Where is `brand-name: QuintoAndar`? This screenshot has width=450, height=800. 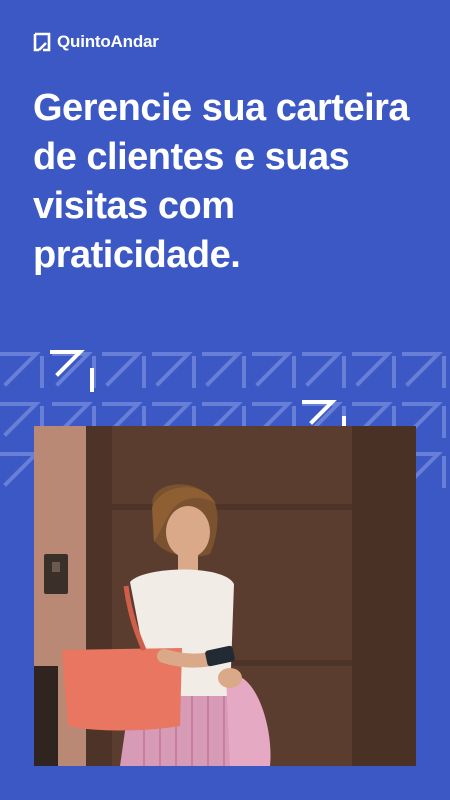
brand-name: QuintoAndar is located at coordinates (108, 41).